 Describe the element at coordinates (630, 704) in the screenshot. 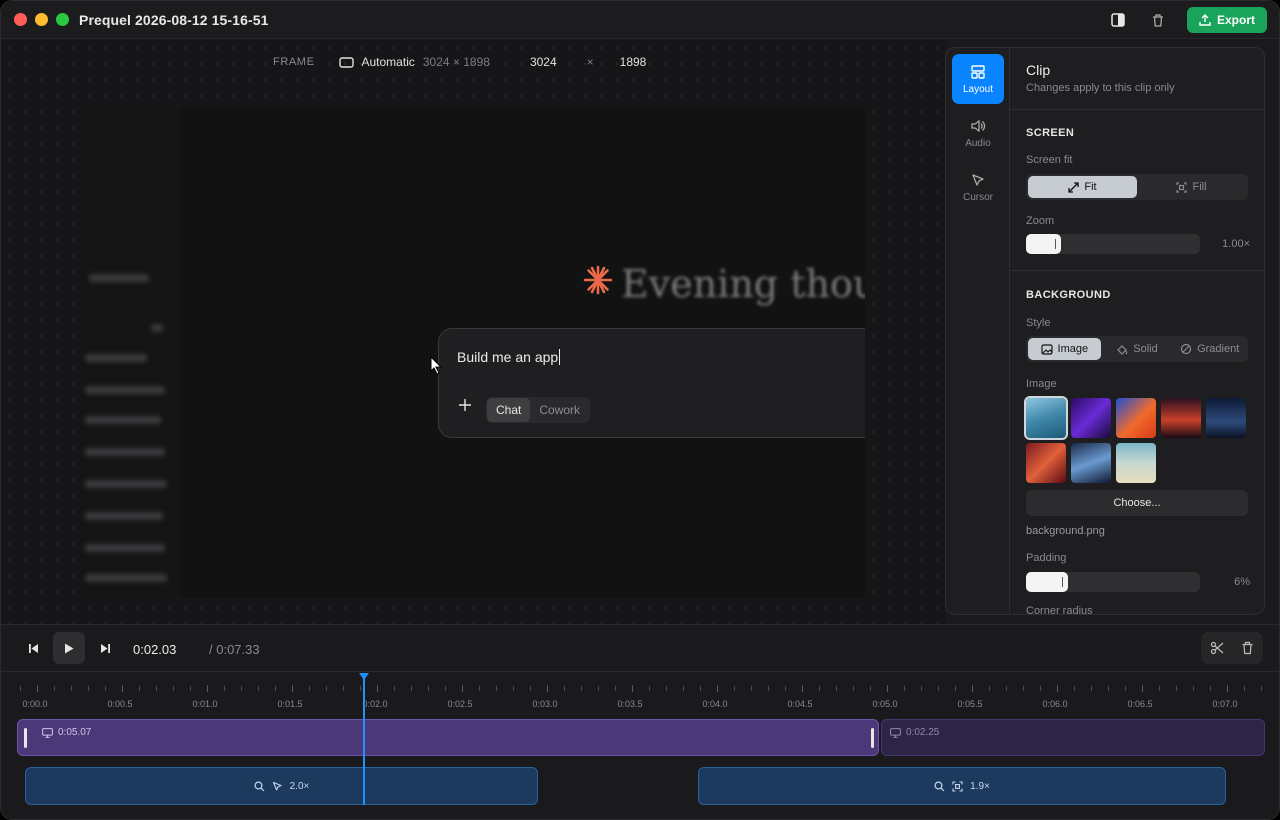

I see `ruler-label: 0:03.5` at that location.